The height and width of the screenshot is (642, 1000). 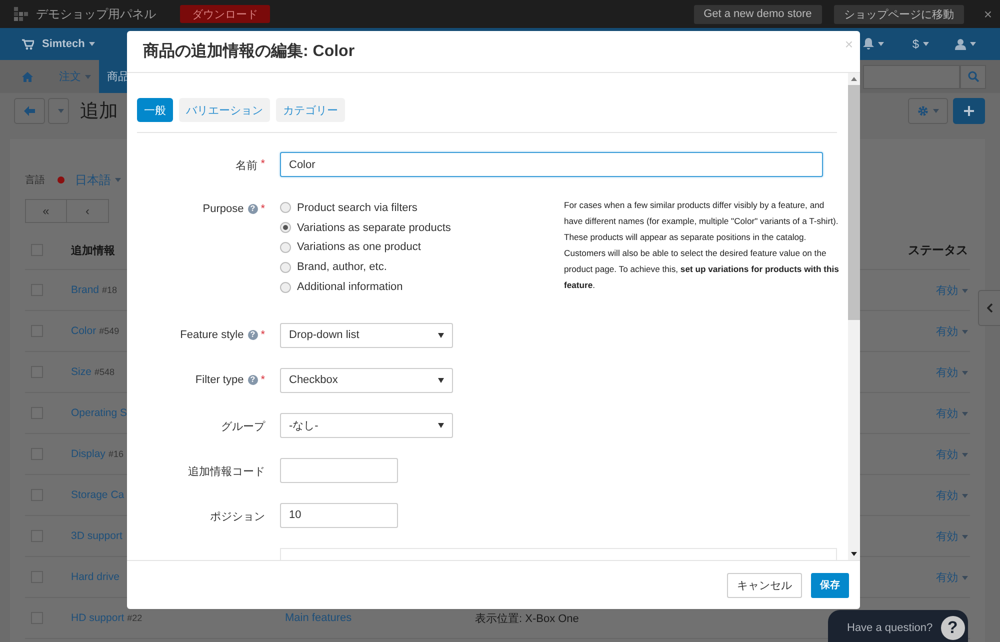 I want to click on plus-icon, so click(x=969, y=111).